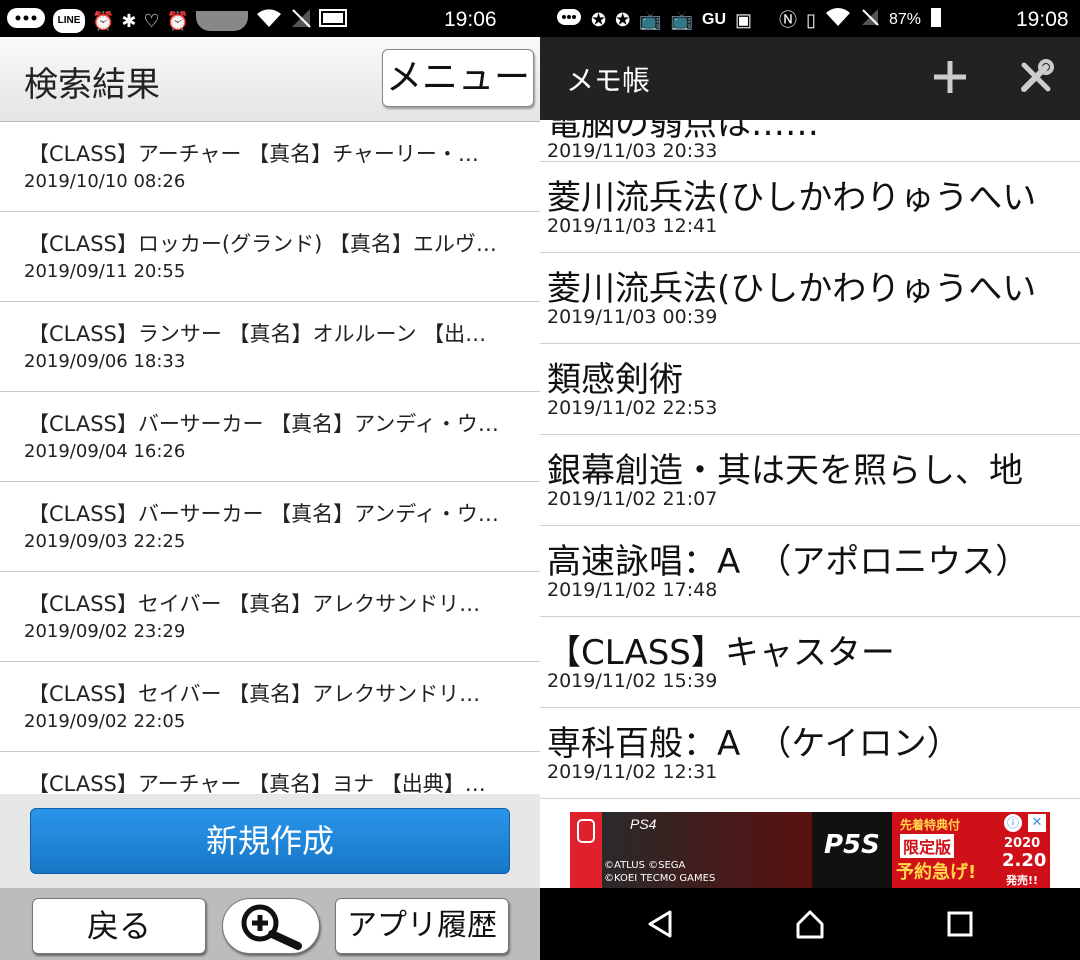  Describe the element at coordinates (950, 77) in the screenshot. I see `add-icon` at that location.